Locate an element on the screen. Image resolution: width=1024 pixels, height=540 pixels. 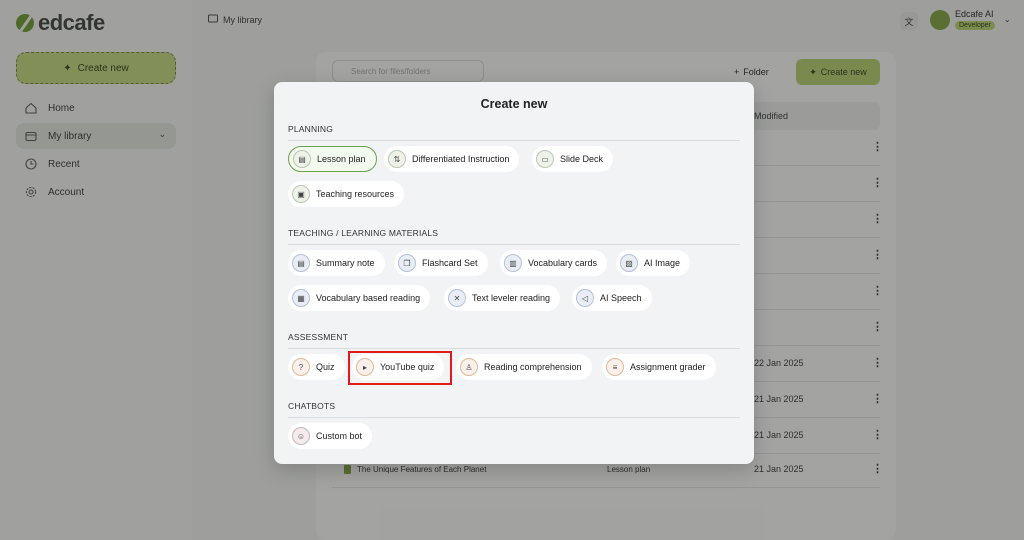
box-icon: ▣ is located at coordinates (301, 194).